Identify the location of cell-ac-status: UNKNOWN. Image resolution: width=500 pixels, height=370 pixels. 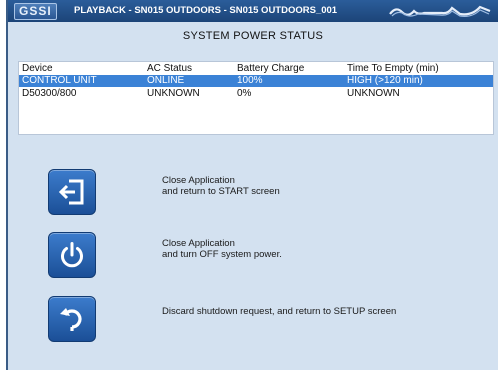
(173, 93).